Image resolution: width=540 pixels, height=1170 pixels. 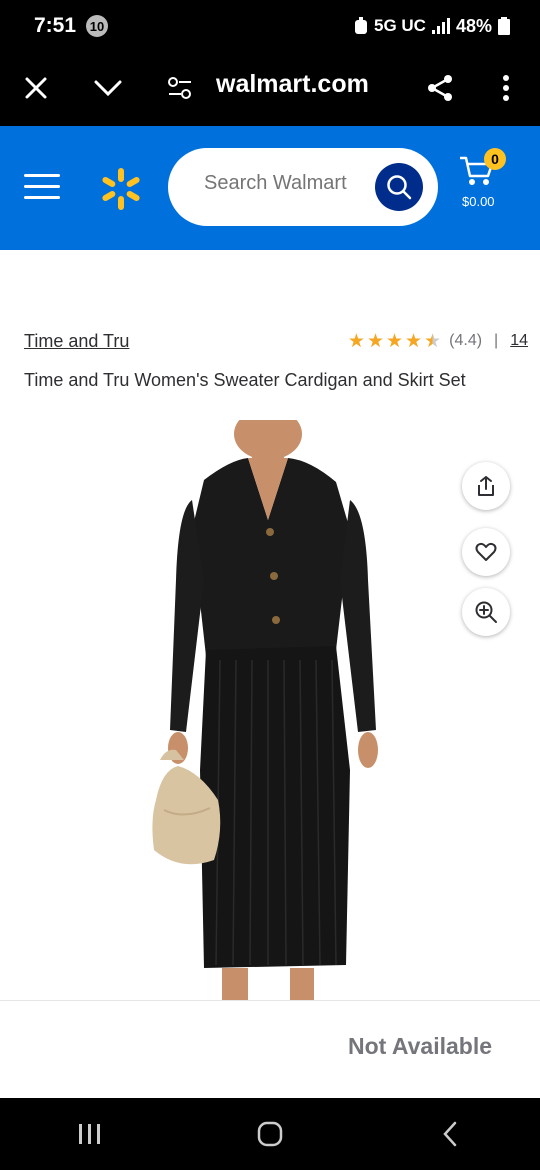 I want to click on more-vert-icon, so click(x=506, y=88).